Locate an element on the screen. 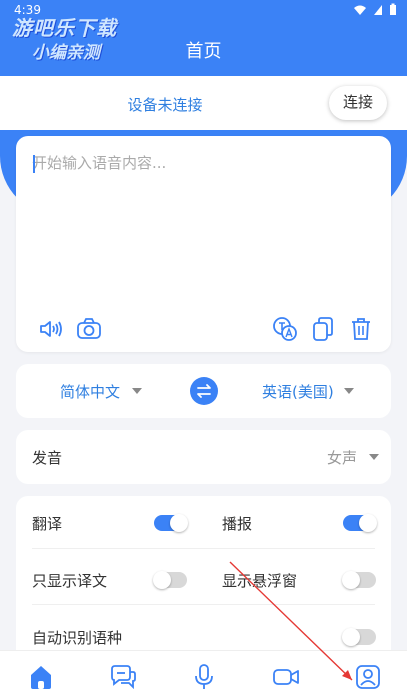  auto-detect-label: 自动识别语种 is located at coordinates (77, 638).